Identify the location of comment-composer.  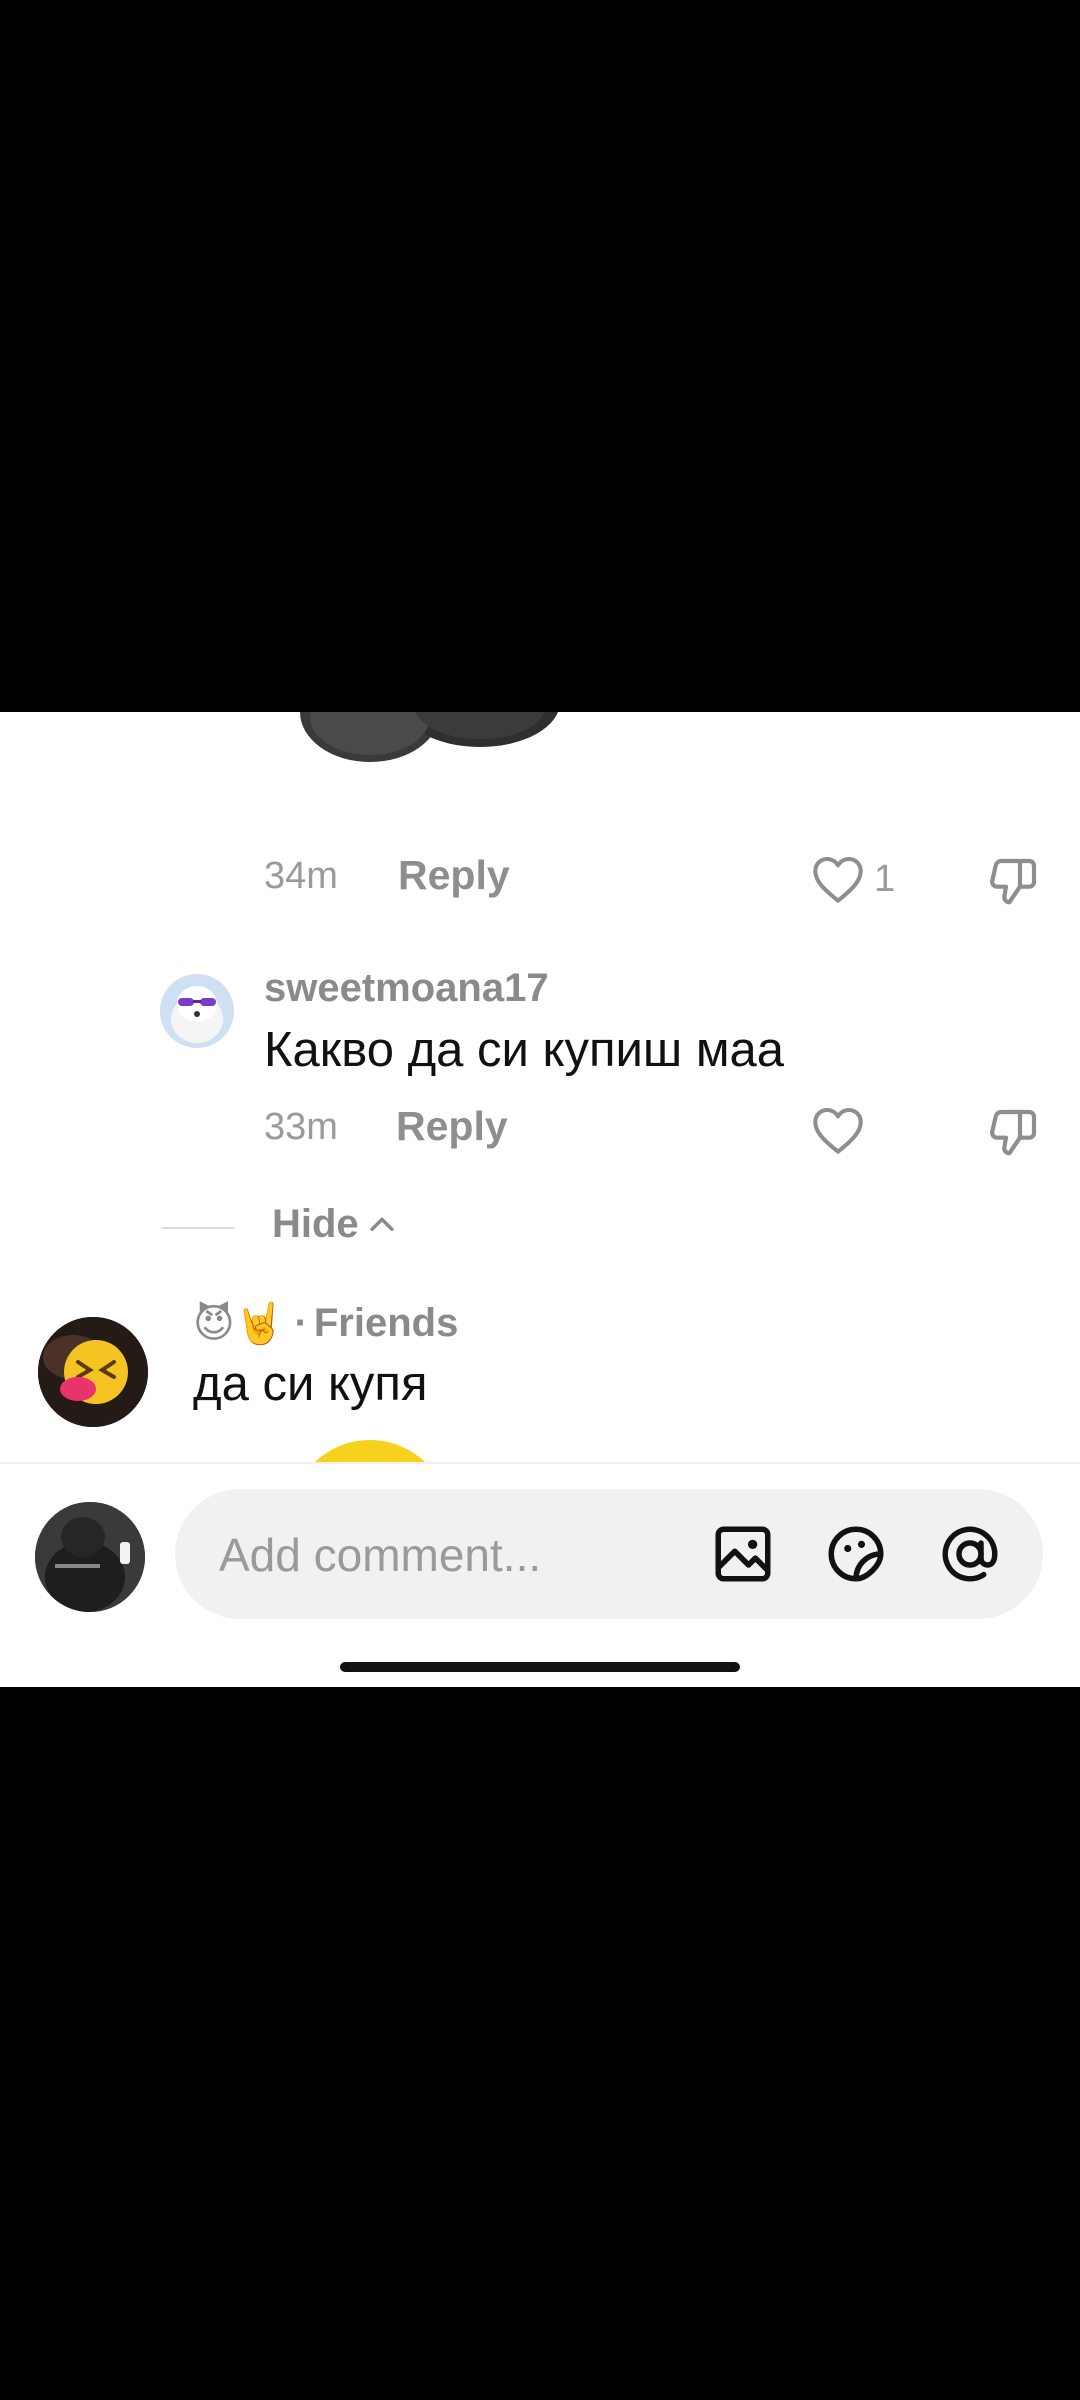
(540, 1574).